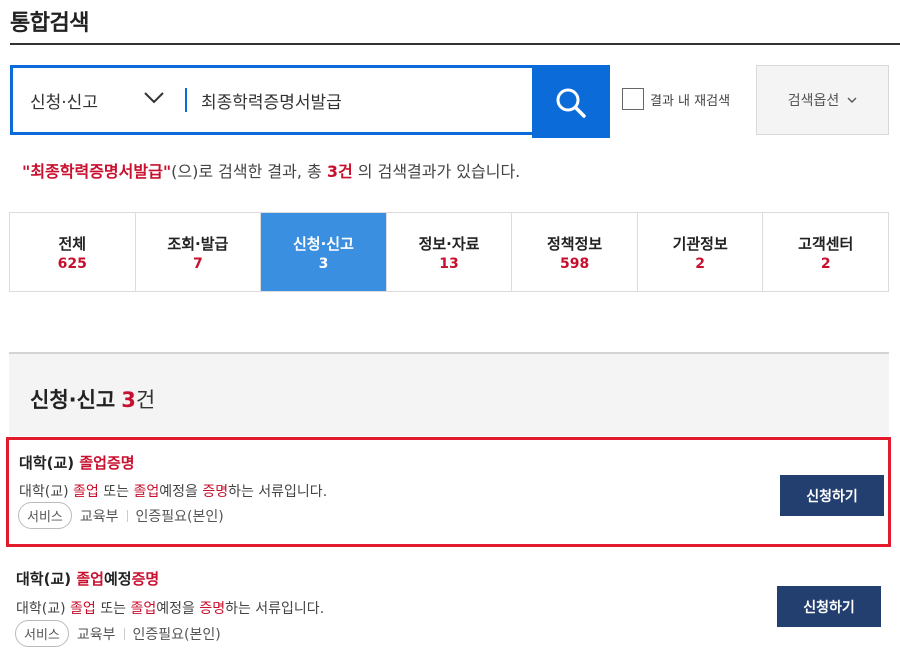 The width and height of the screenshot is (900, 656). Describe the element at coordinates (73, 400) in the screenshot. I see `section-title-label: 신청·신고` at that location.